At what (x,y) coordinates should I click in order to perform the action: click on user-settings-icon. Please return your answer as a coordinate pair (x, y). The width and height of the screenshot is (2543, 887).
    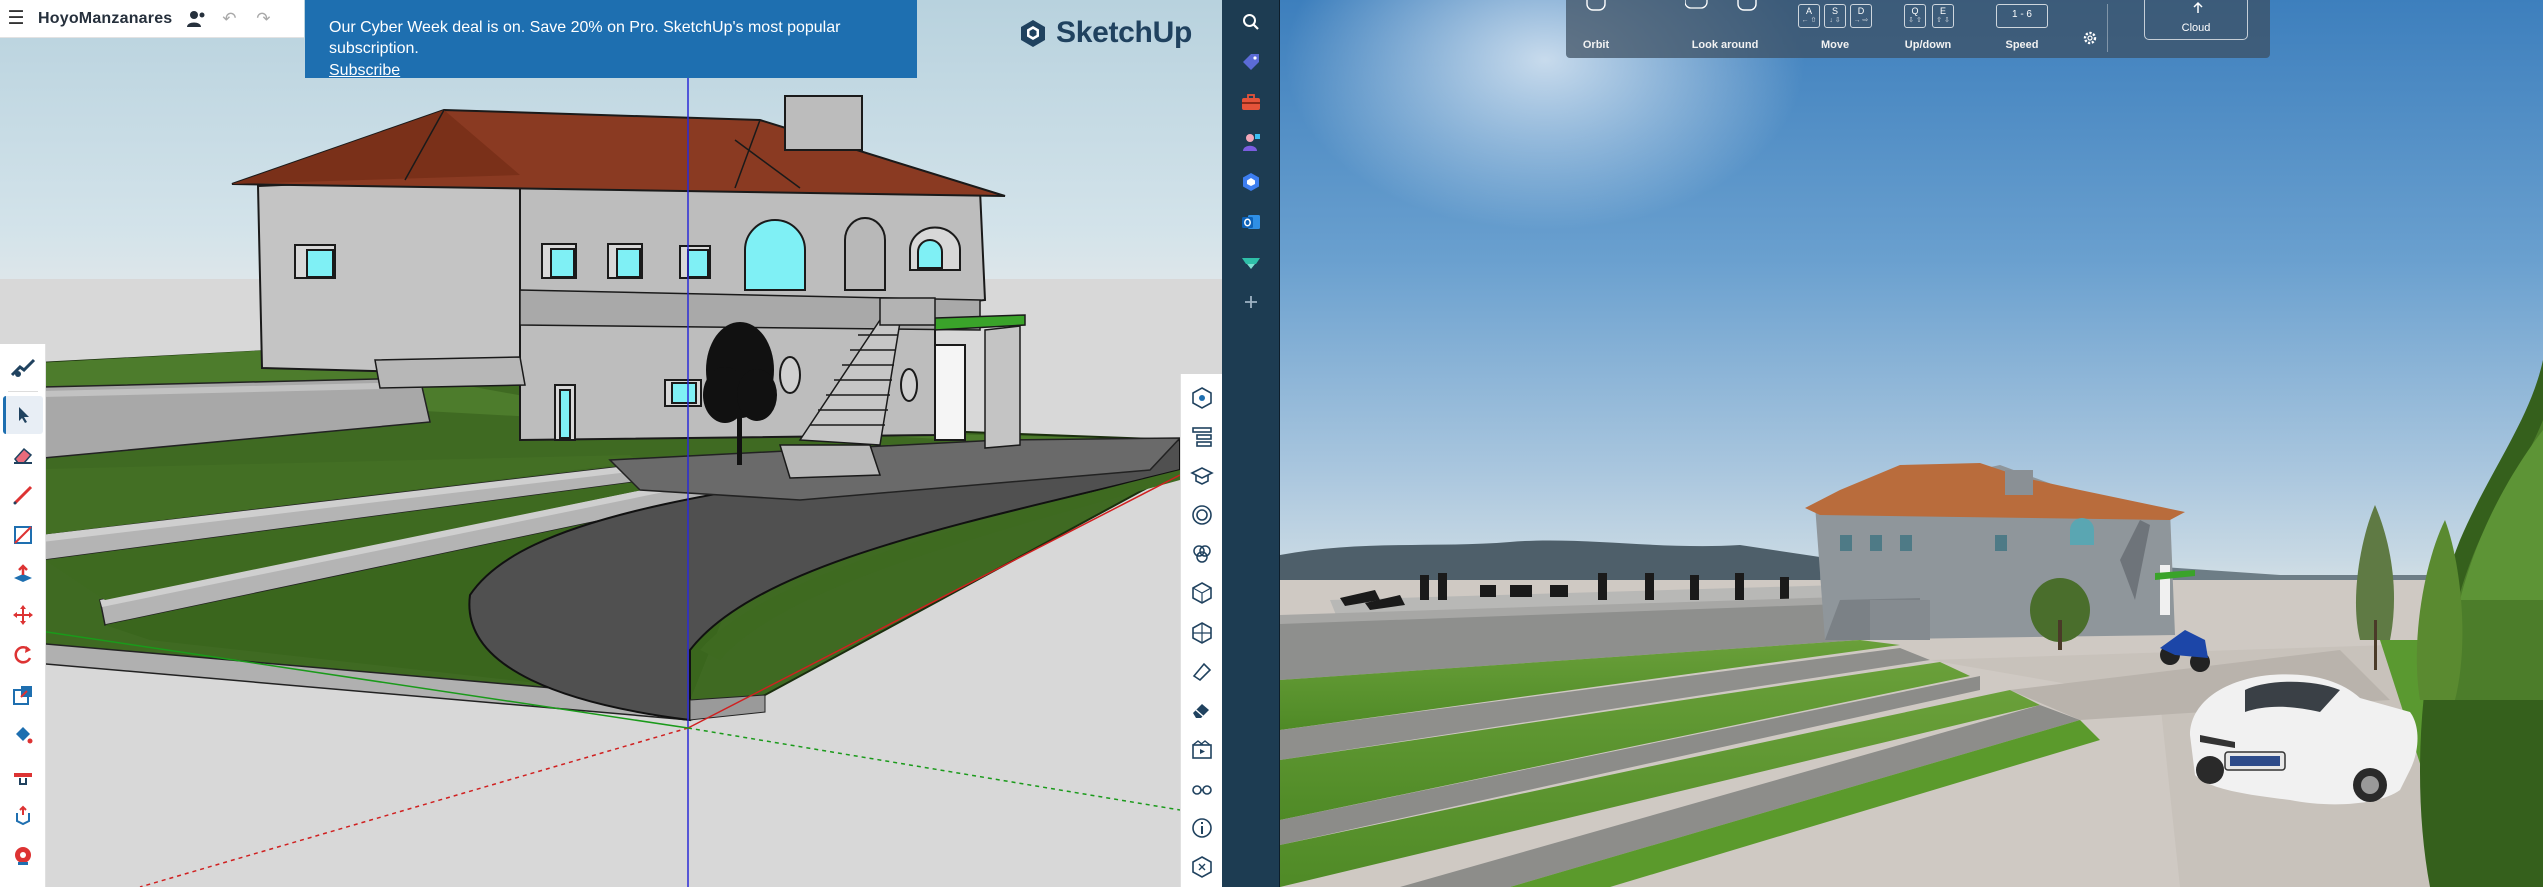
    Looking at the image, I should click on (196, 19).